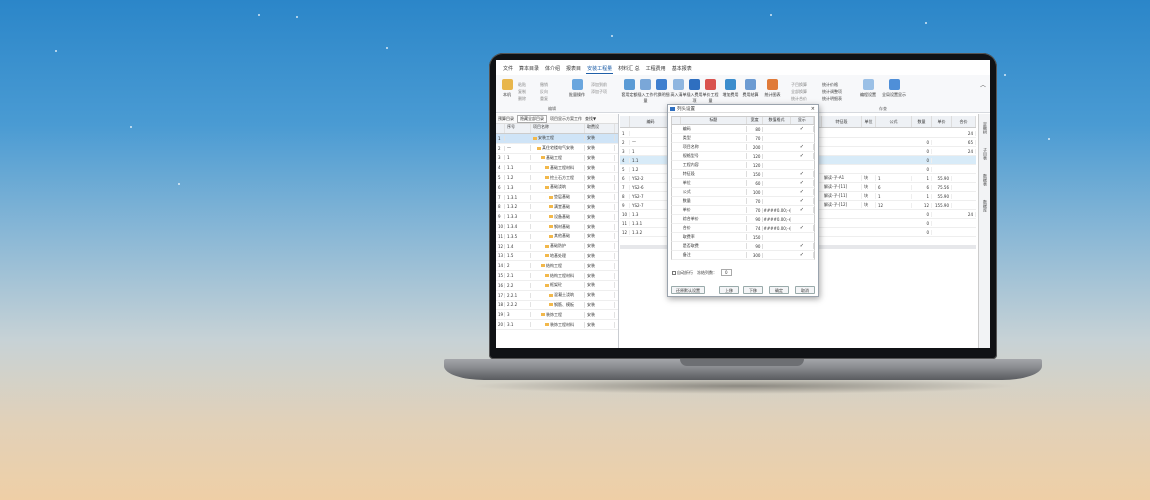 This screenshot has height=500, width=1150. What do you see at coordinates (629, 69) in the screenshot?
I see `menu-item: 材料汇 总` at bounding box center [629, 69].